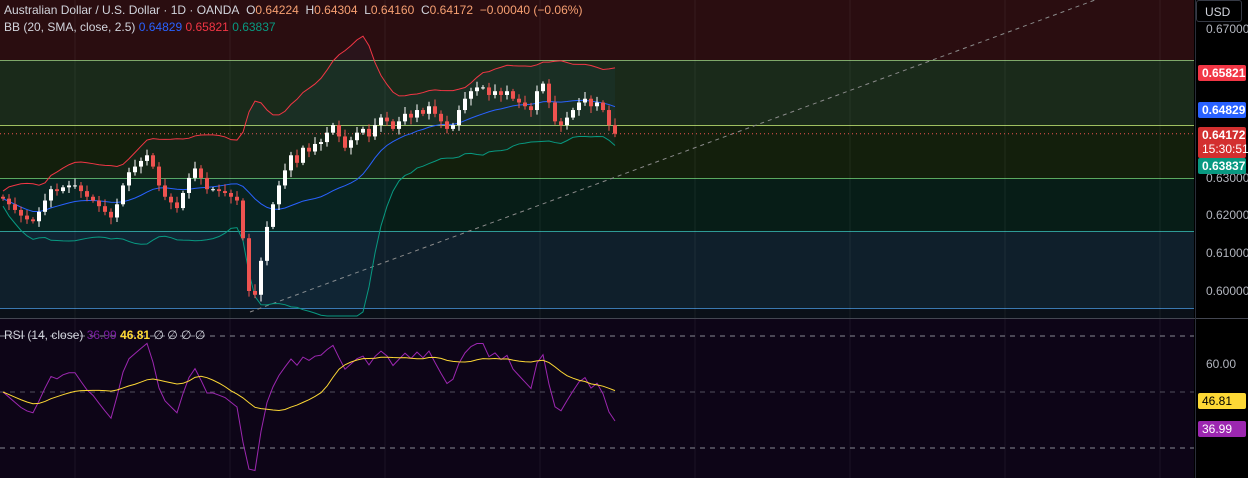 The width and height of the screenshot is (1248, 478). What do you see at coordinates (254, 27) in the screenshot?
I see `bb-lower-value: 0.63837` at bounding box center [254, 27].